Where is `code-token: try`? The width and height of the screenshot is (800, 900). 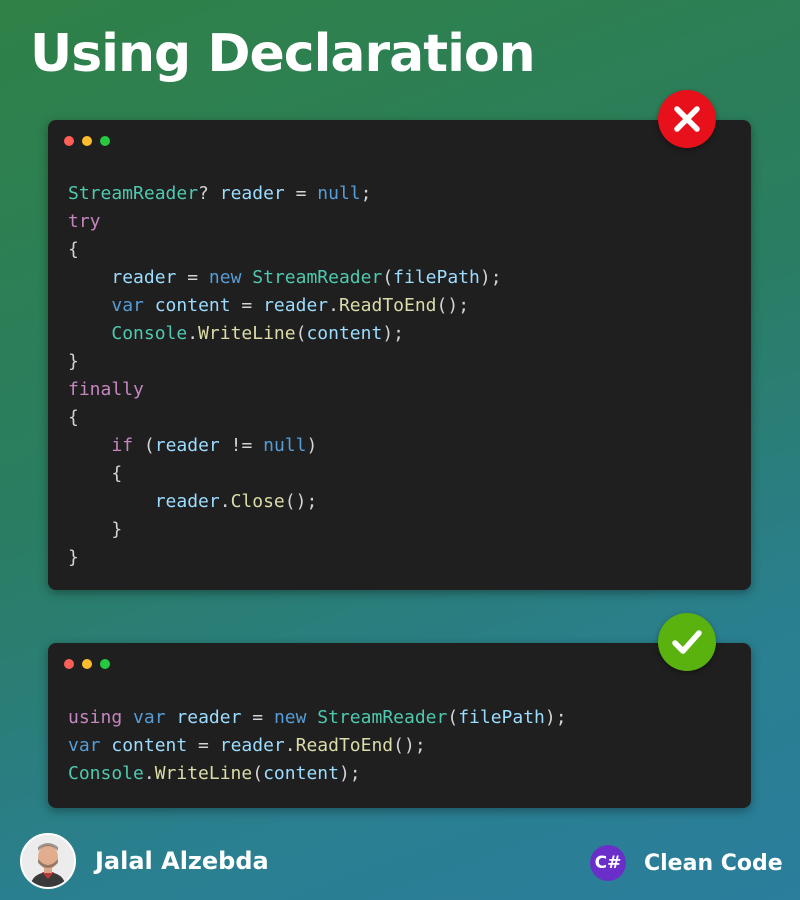 code-token: try is located at coordinates (84, 221).